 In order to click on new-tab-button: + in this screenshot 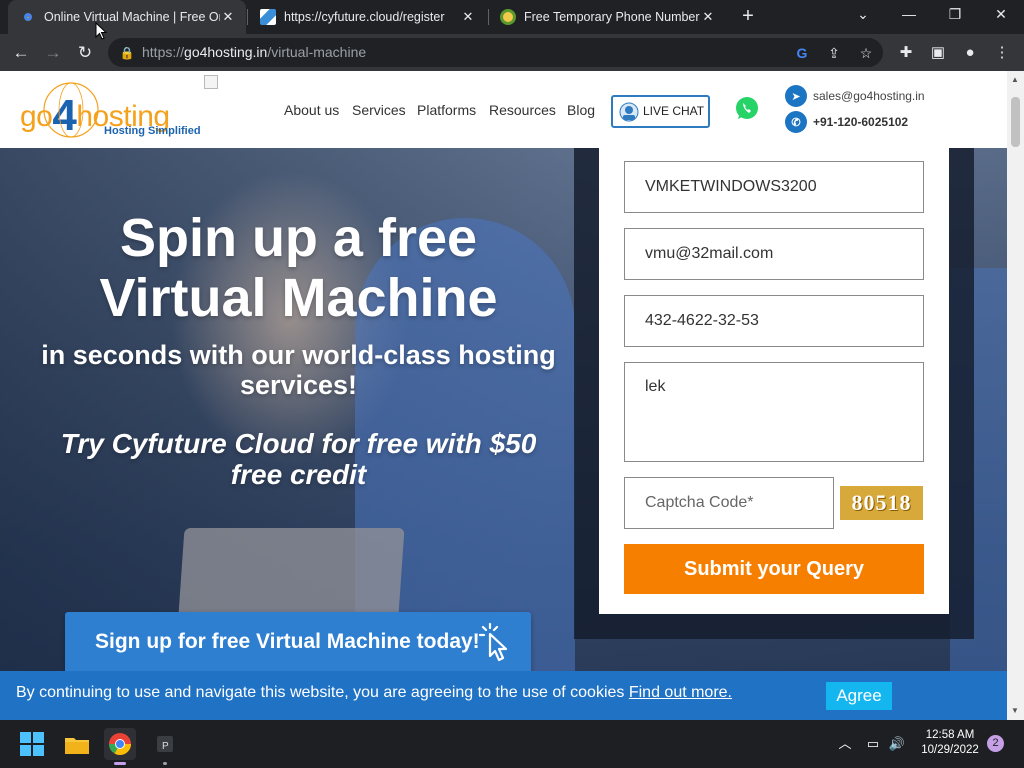, I will do `click(748, 17)`.